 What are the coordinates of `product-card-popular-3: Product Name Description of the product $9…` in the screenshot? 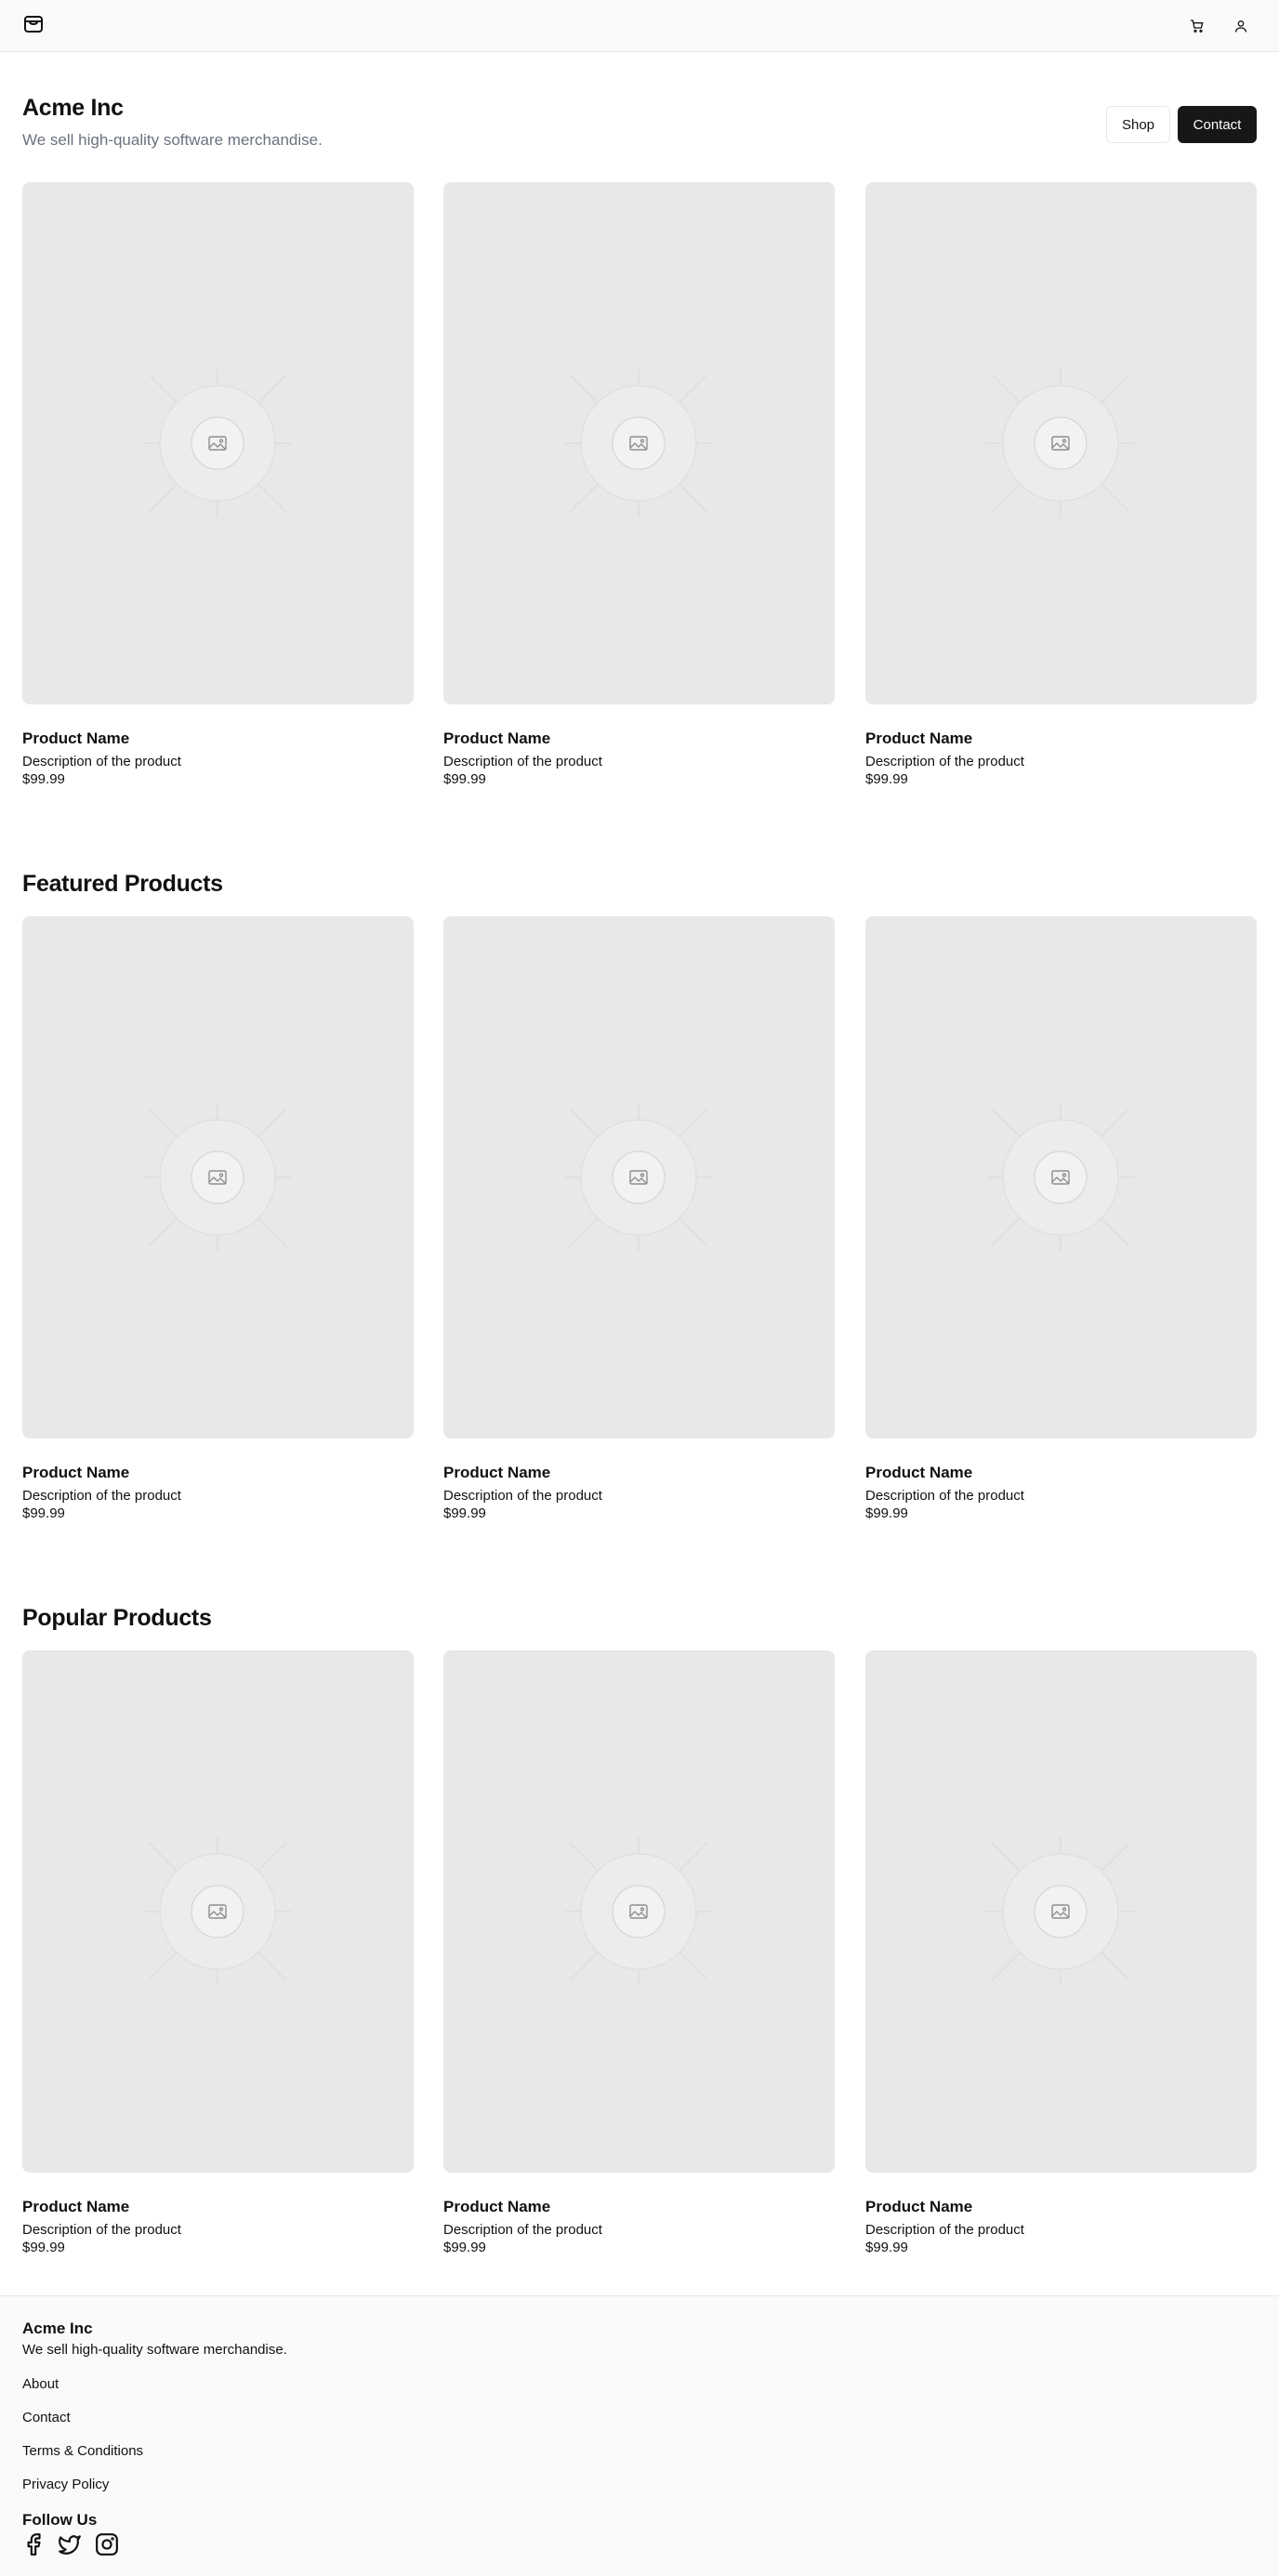 It's located at (1061, 1952).